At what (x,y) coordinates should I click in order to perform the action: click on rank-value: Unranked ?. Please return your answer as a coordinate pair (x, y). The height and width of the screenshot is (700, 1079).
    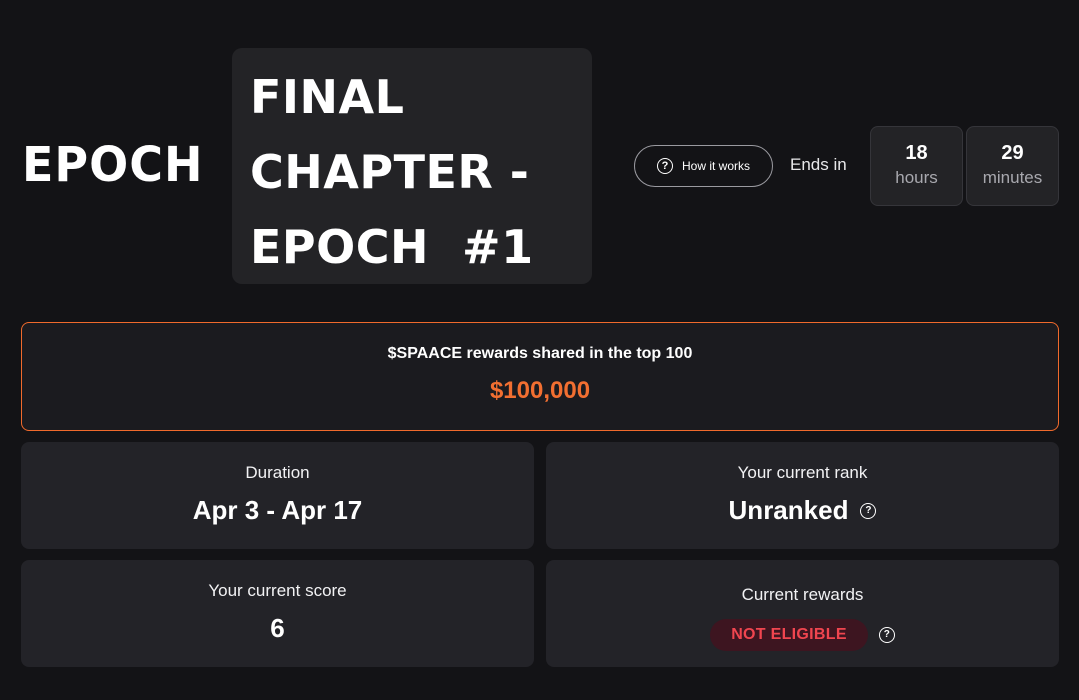
    Looking at the image, I should click on (803, 510).